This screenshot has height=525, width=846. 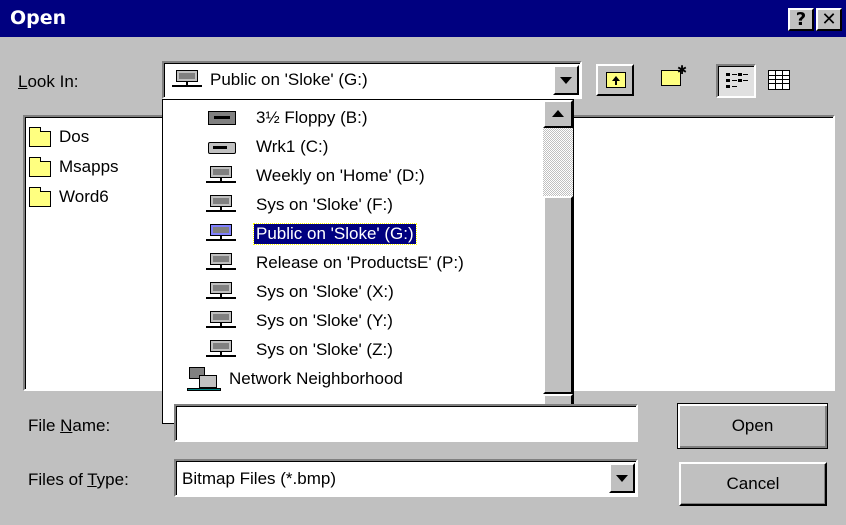 I want to click on close-icon: ✕, so click(x=829, y=19).